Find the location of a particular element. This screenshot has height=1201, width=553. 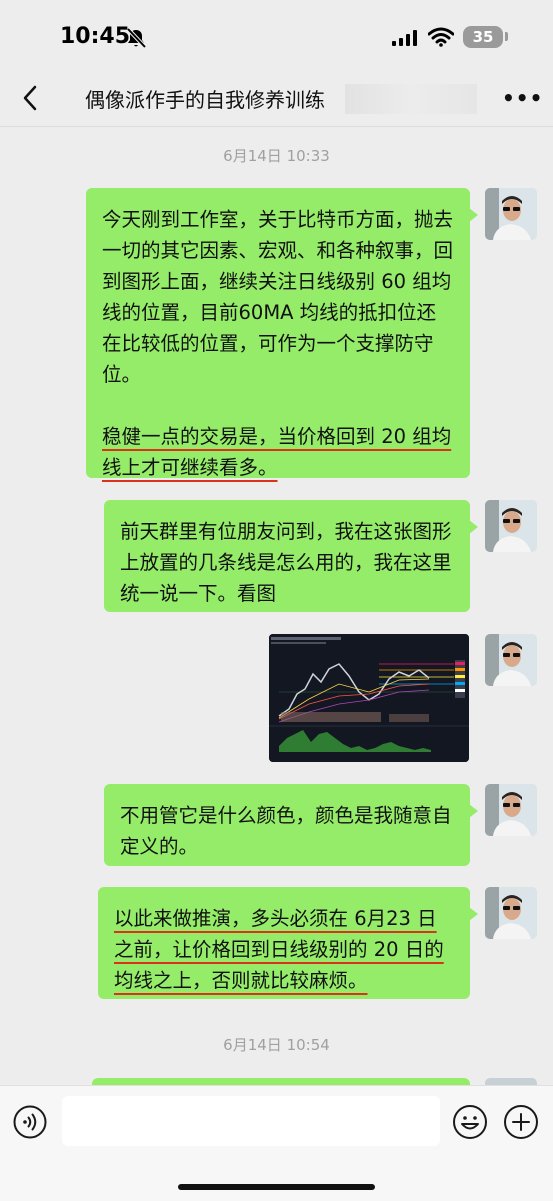

status-bar: 10:45 35 is located at coordinates (276, 35).